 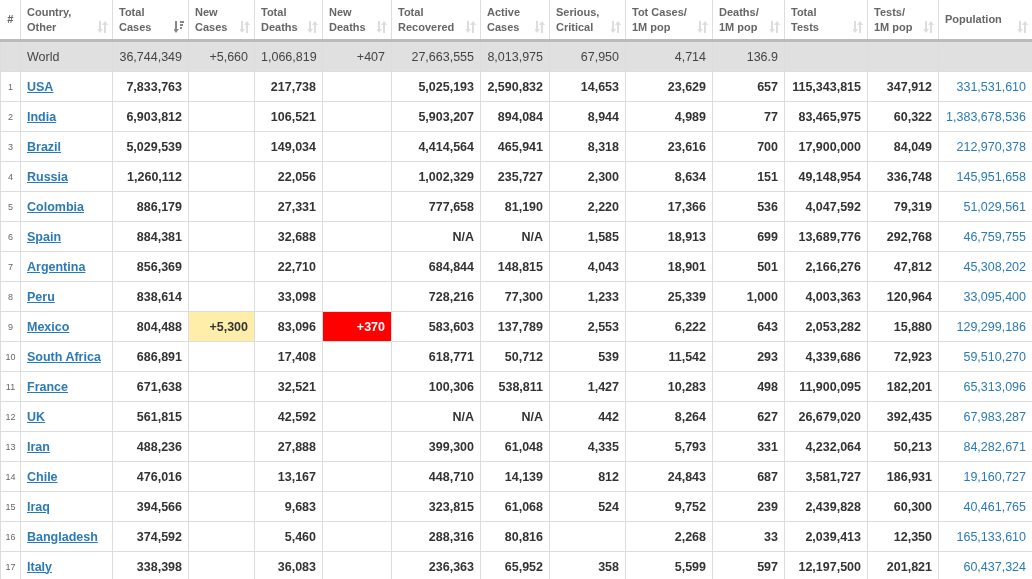 I want to click on table-cell: 1,066,819, so click(x=289, y=56).